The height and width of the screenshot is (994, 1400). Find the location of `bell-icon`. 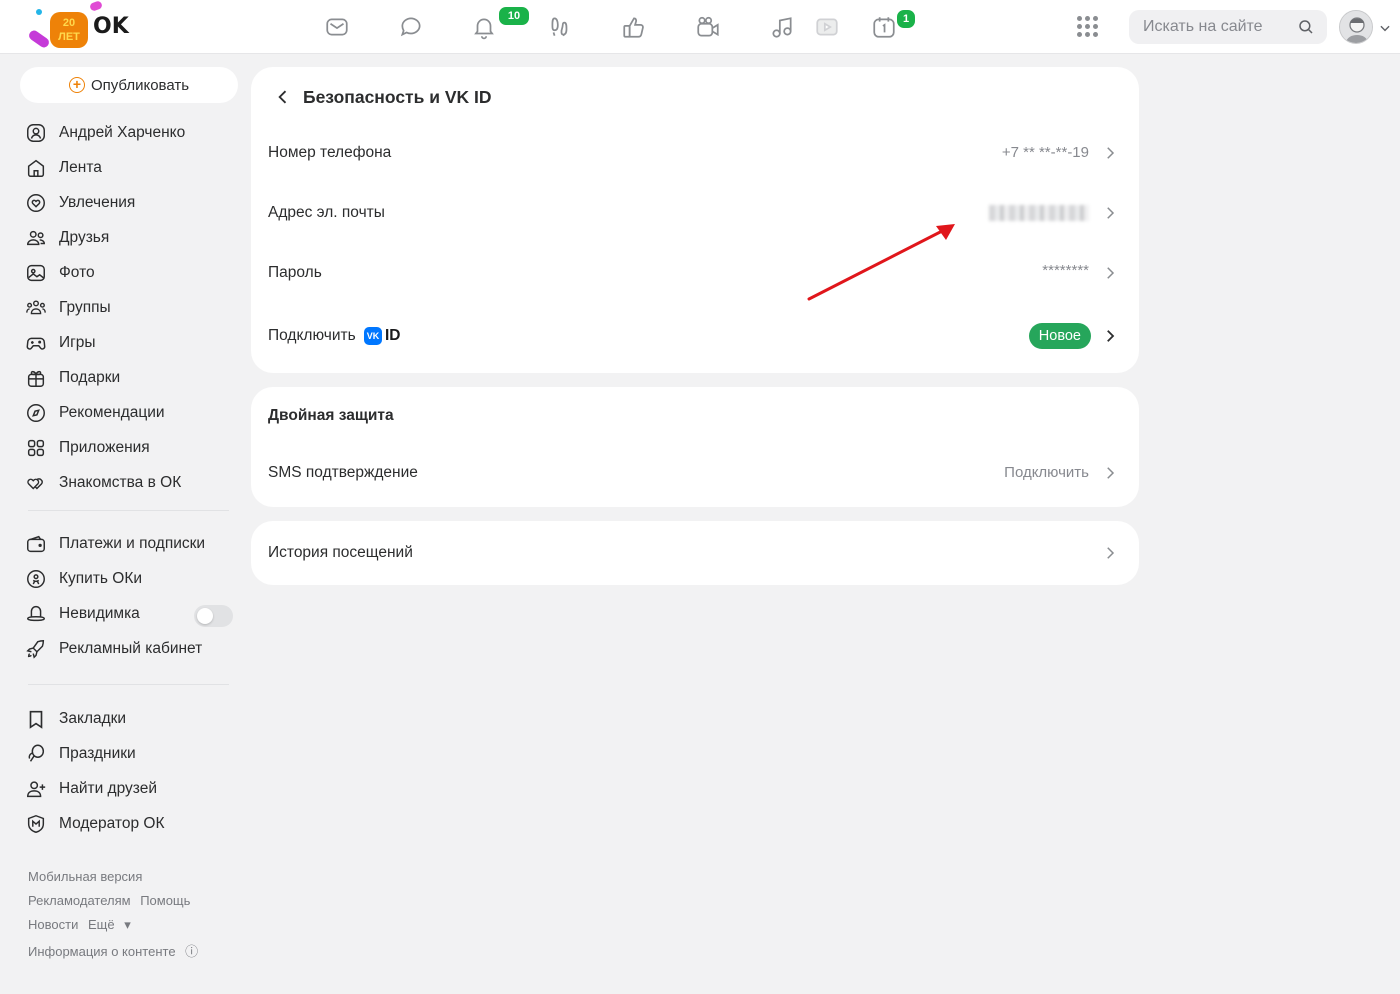

bell-icon is located at coordinates (484, 27).